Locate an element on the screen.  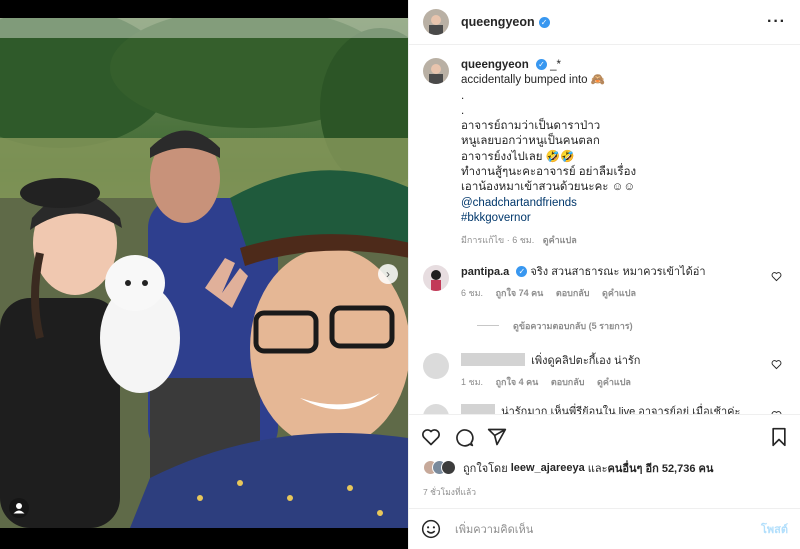
caption-line: อาจารย์ถามว่าเป็นดาราป่าว is located at coordinates (531, 126).